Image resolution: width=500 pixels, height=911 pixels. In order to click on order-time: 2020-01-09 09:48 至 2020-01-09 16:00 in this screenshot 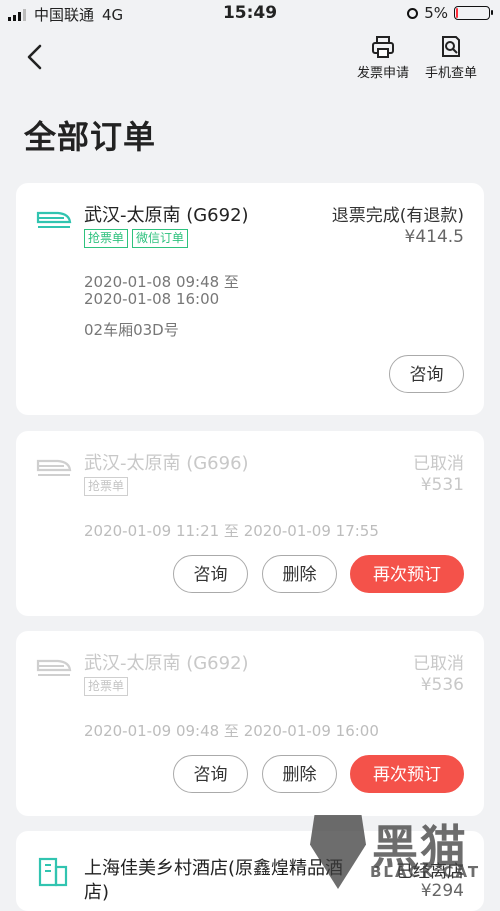, I will do `click(231, 731)`.